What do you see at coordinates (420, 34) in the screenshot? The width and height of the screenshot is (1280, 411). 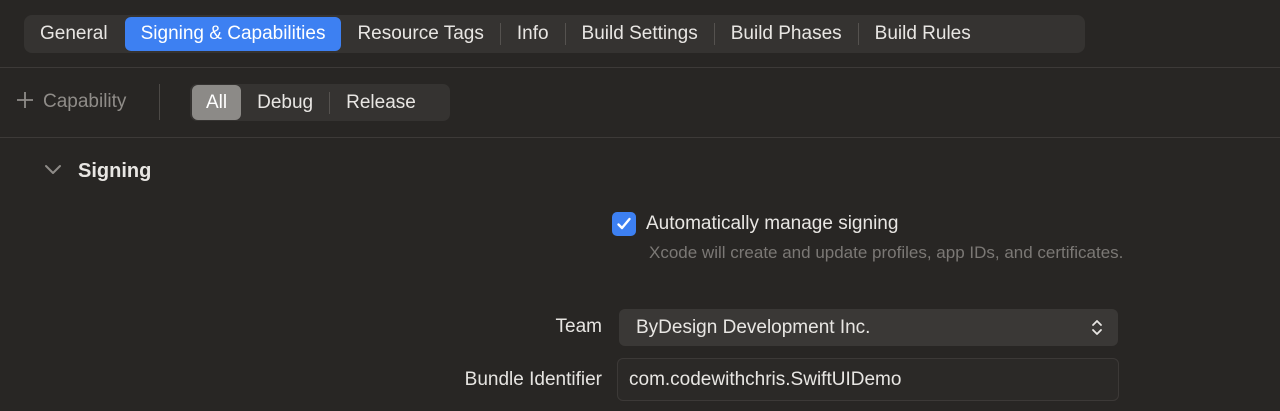 I see `tab-resource-tags: Resource Tags` at bounding box center [420, 34].